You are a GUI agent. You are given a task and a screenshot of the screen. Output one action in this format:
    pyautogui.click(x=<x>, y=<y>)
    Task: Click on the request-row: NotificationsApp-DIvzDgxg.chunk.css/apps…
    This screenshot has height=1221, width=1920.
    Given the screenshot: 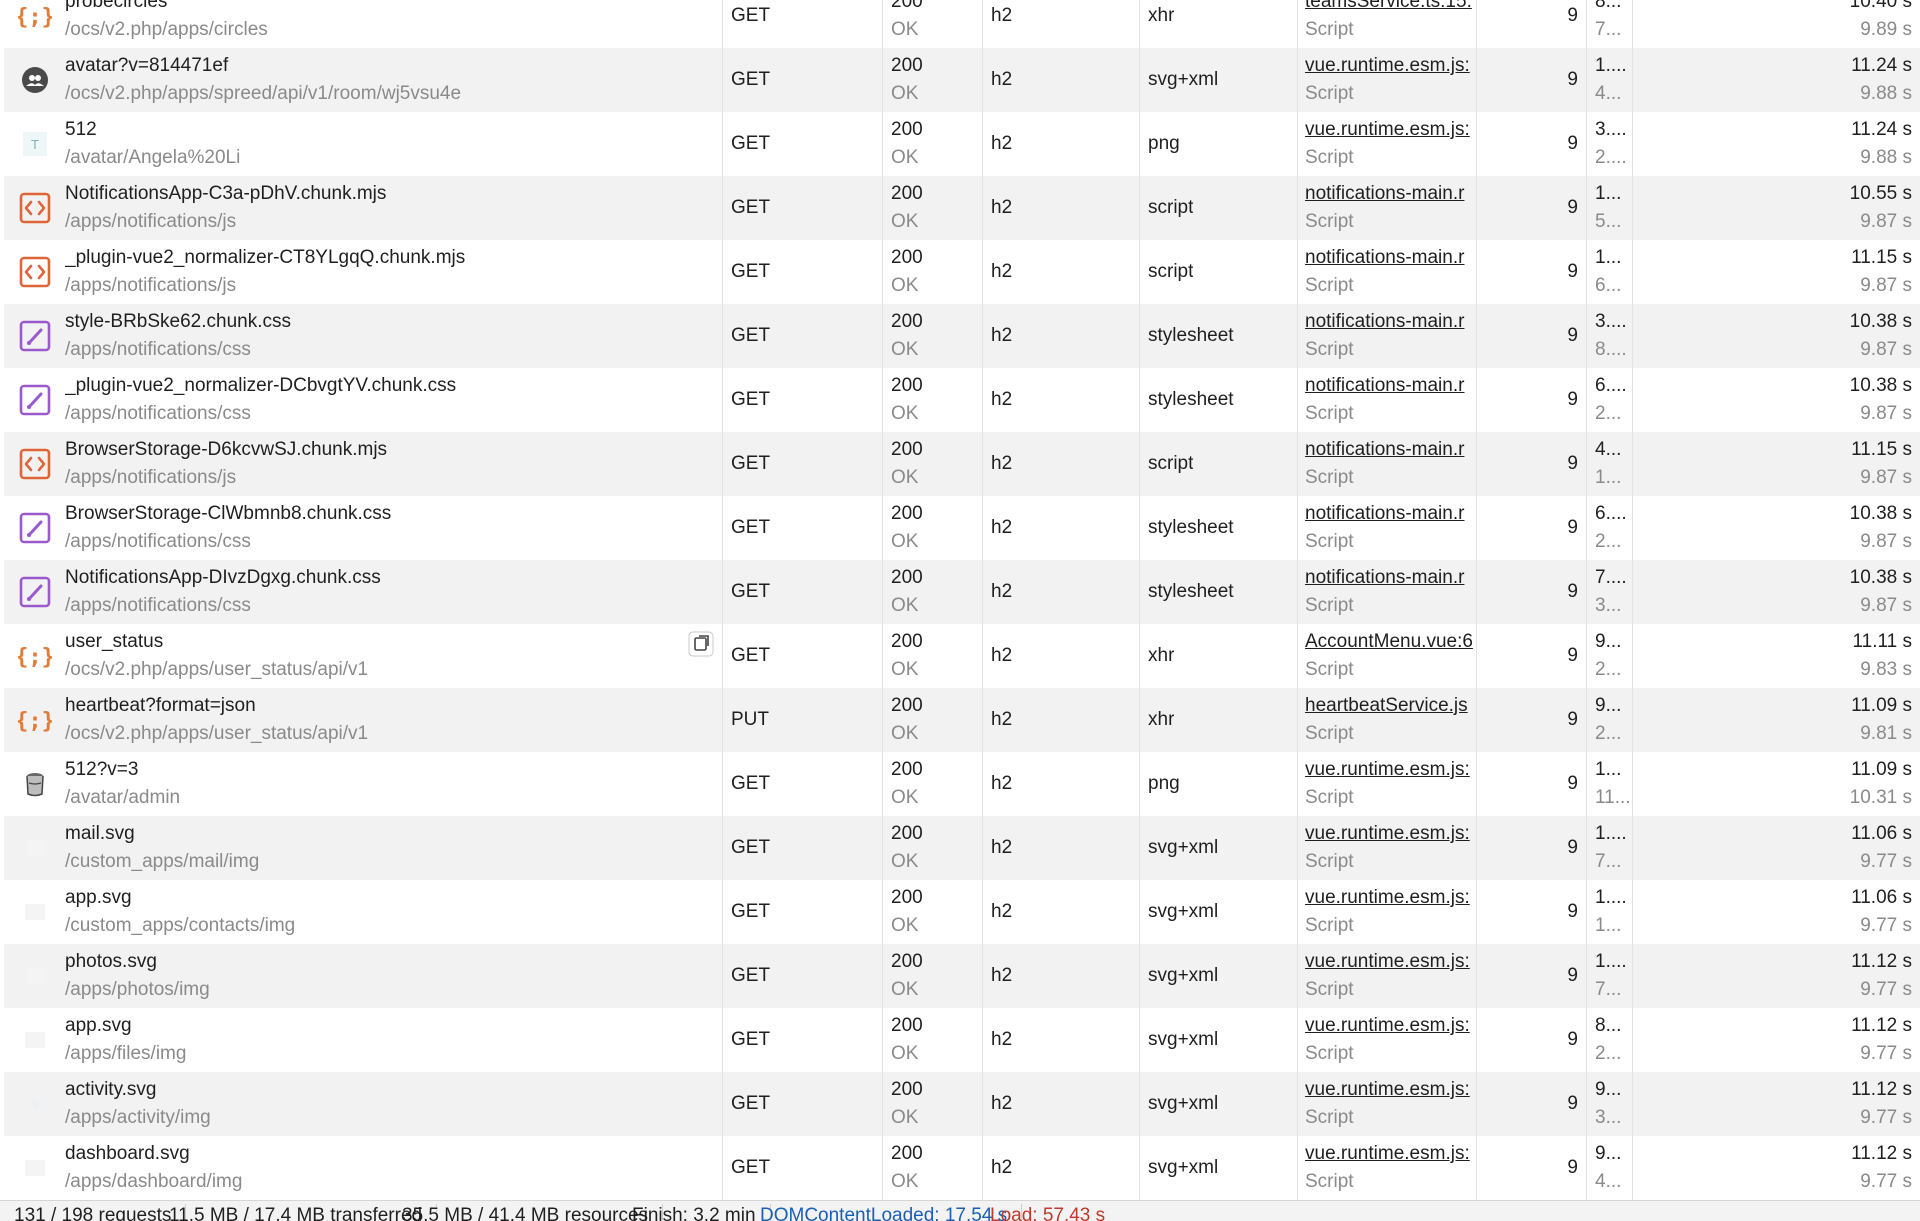 What is the action you would take?
    pyautogui.click(x=962, y=592)
    